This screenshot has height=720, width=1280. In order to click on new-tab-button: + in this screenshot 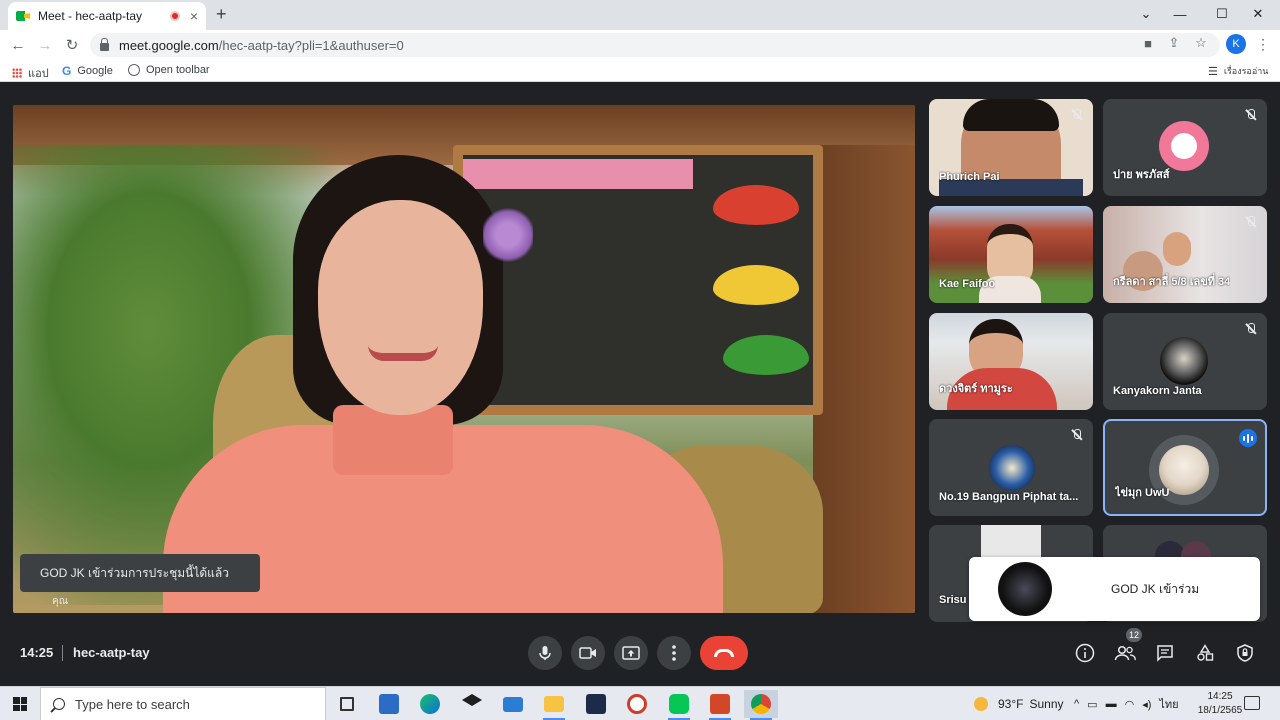, I will do `click(221, 14)`.